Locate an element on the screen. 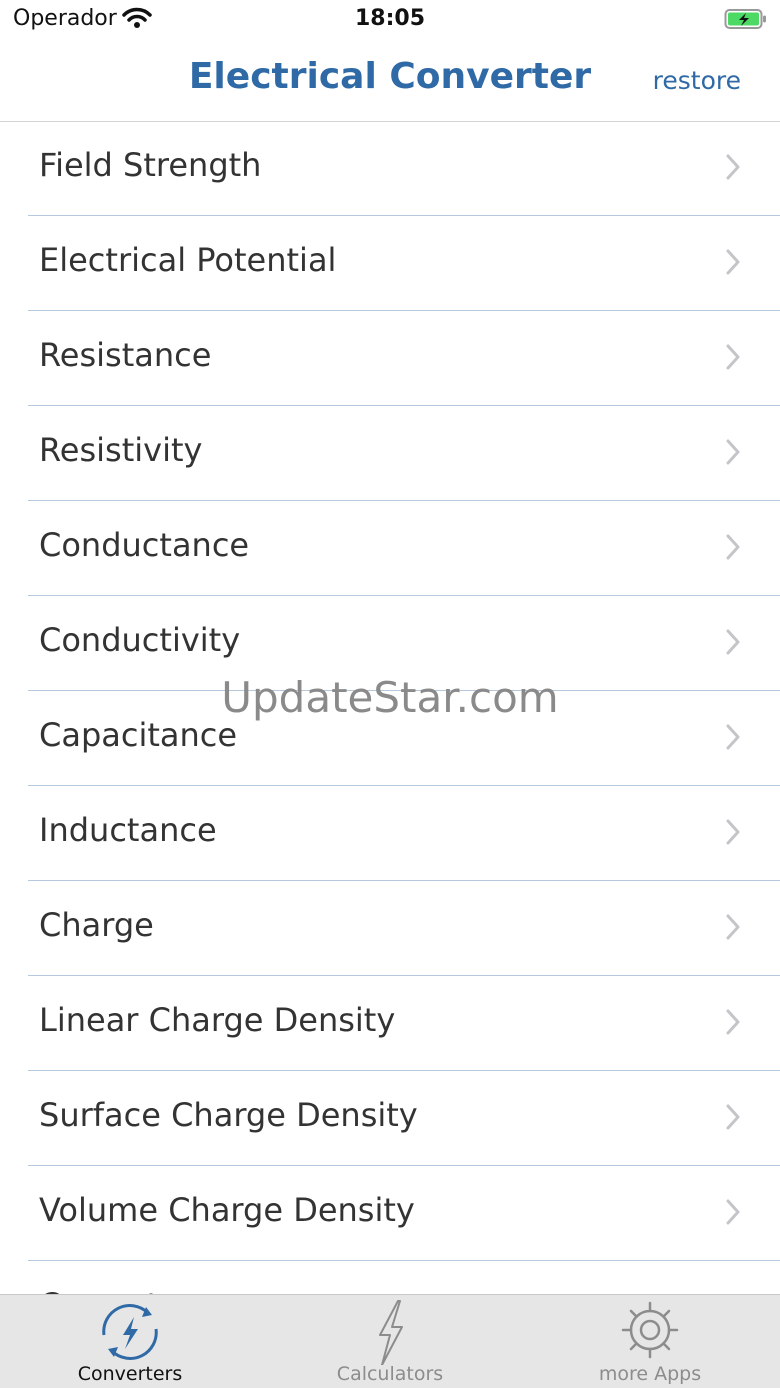 The width and height of the screenshot is (780, 1388). tab-label: more Apps is located at coordinates (650, 1374).